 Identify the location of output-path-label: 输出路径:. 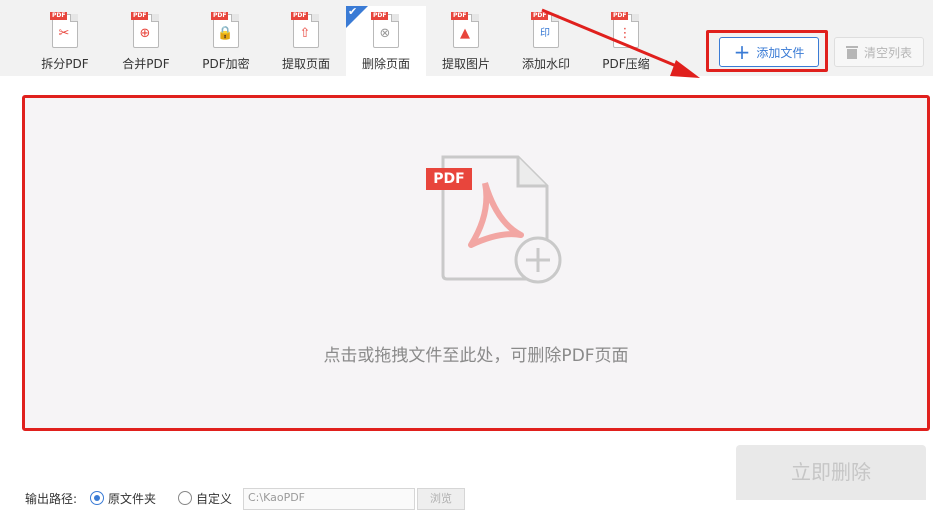
(51, 499).